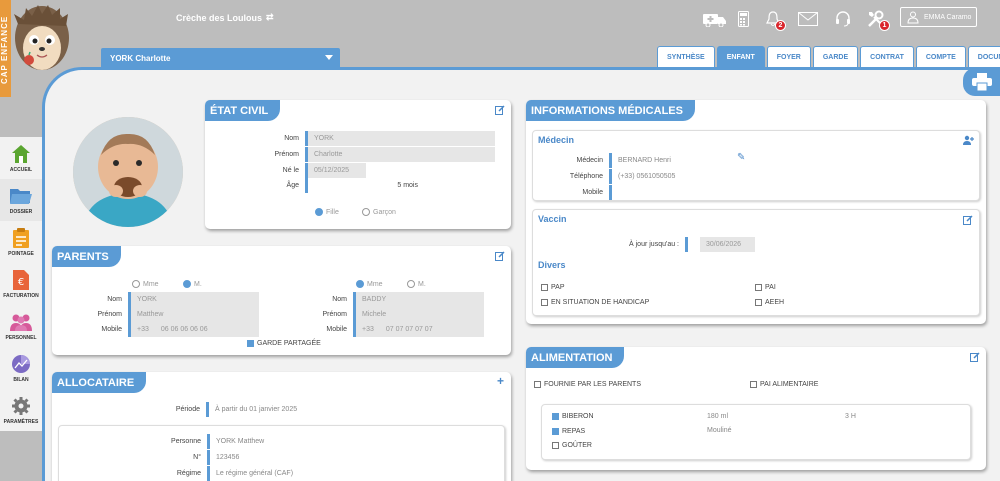 The height and width of the screenshot is (481, 1000). What do you see at coordinates (670, 244) in the screenshot?
I see `ajour-row: À jour jusqu'au : 30/06/2026` at bounding box center [670, 244].